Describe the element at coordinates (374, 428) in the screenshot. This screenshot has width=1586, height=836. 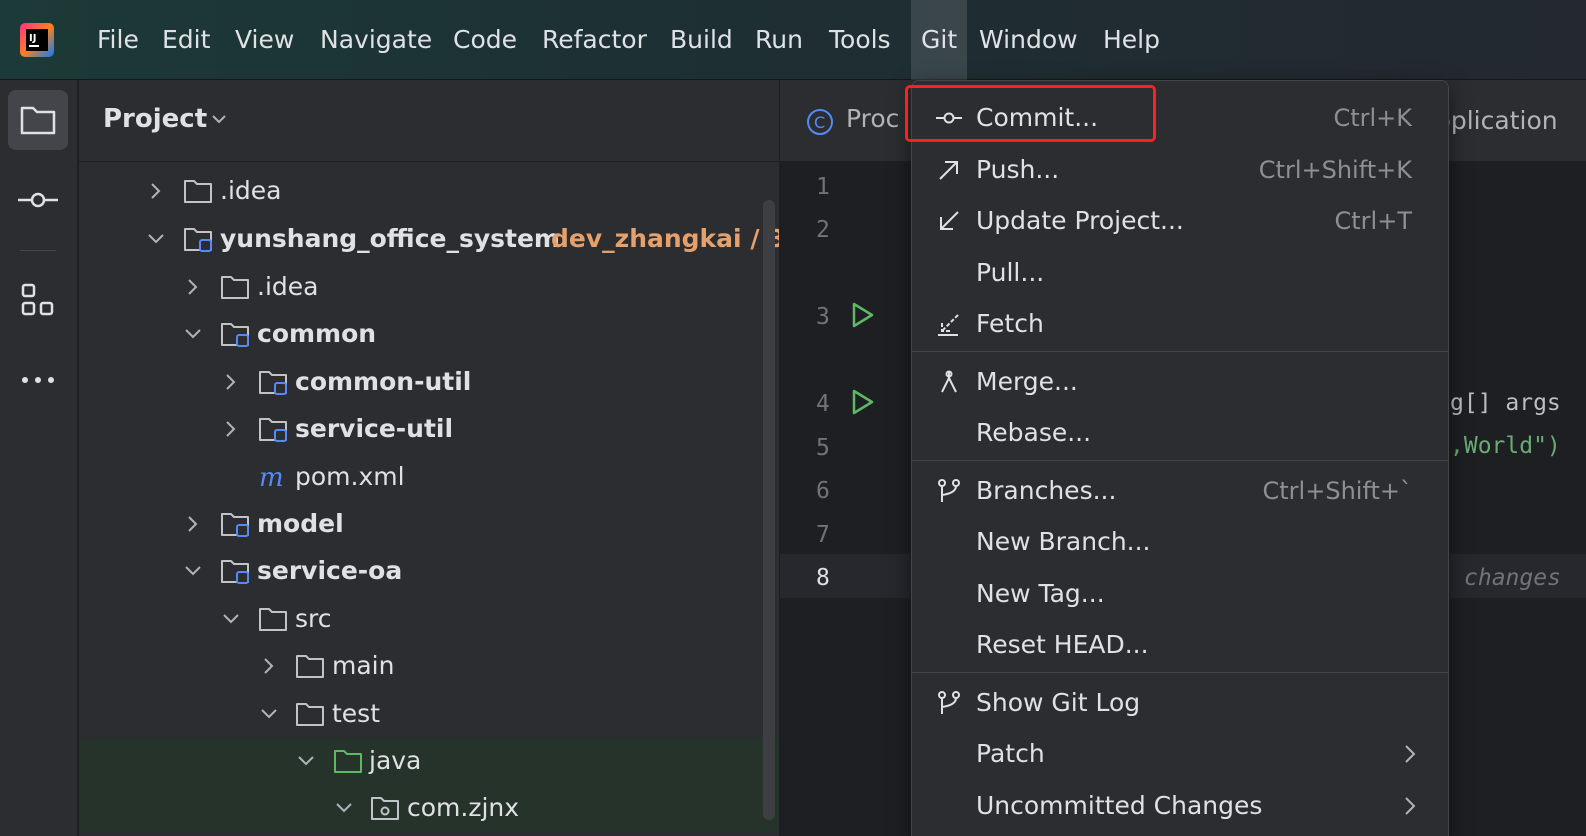
I see `tree-item-label: service-util` at that location.